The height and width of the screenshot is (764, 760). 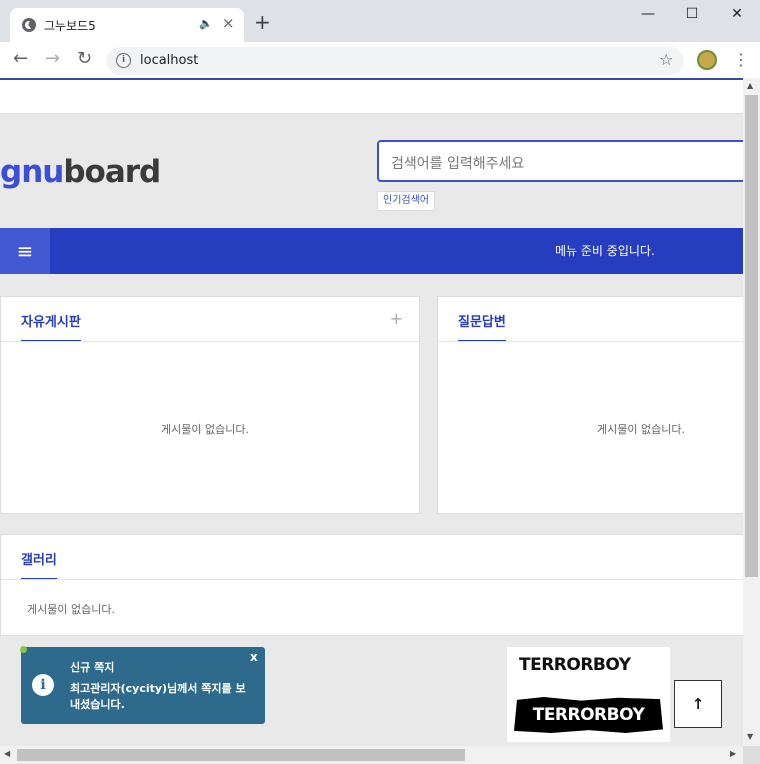 What do you see at coordinates (70, 26) in the screenshot?
I see `tab-title: 그누보드5` at bounding box center [70, 26].